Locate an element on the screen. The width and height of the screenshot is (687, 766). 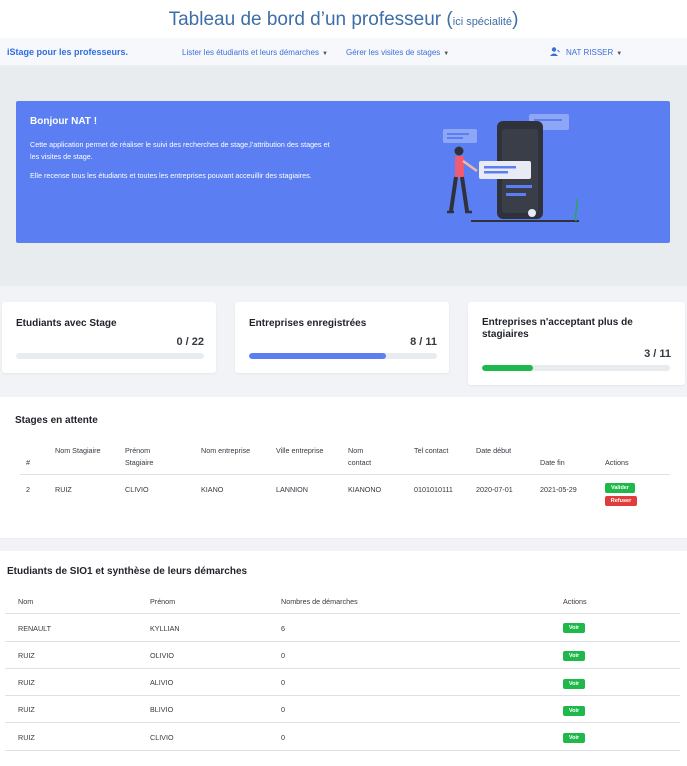
cell-id: 2 is located at coordinates (28, 489).